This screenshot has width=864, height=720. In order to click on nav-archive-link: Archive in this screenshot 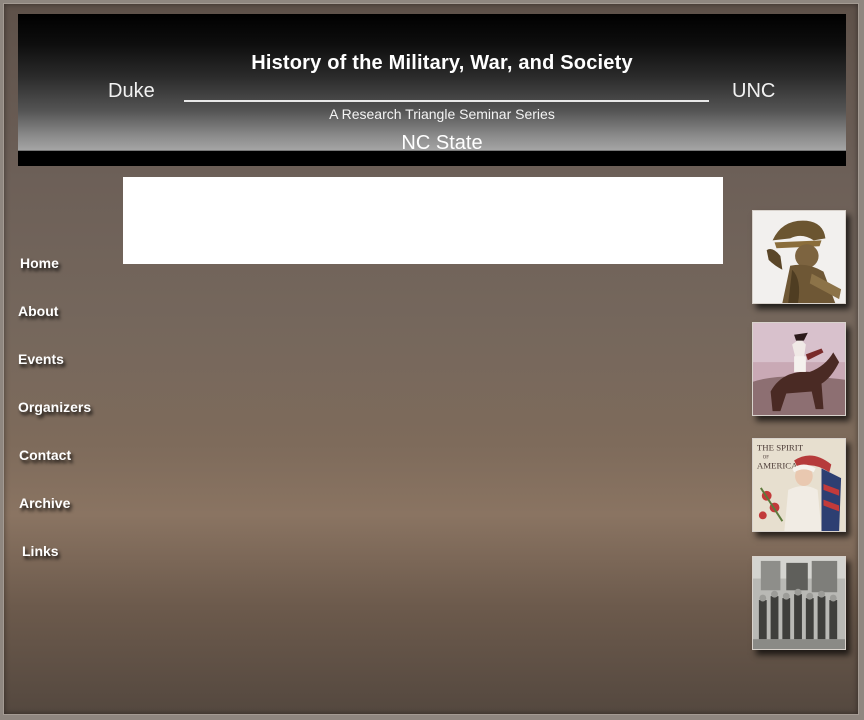, I will do `click(44, 503)`.